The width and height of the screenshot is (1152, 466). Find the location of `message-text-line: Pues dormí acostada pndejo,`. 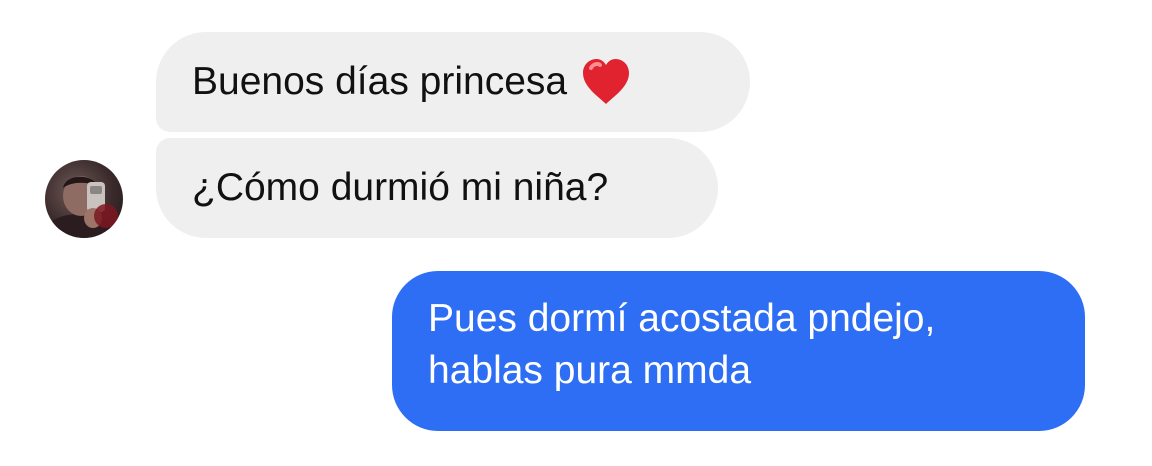

message-text-line: Pues dormí acostada pndejo, is located at coordinates (682, 318).